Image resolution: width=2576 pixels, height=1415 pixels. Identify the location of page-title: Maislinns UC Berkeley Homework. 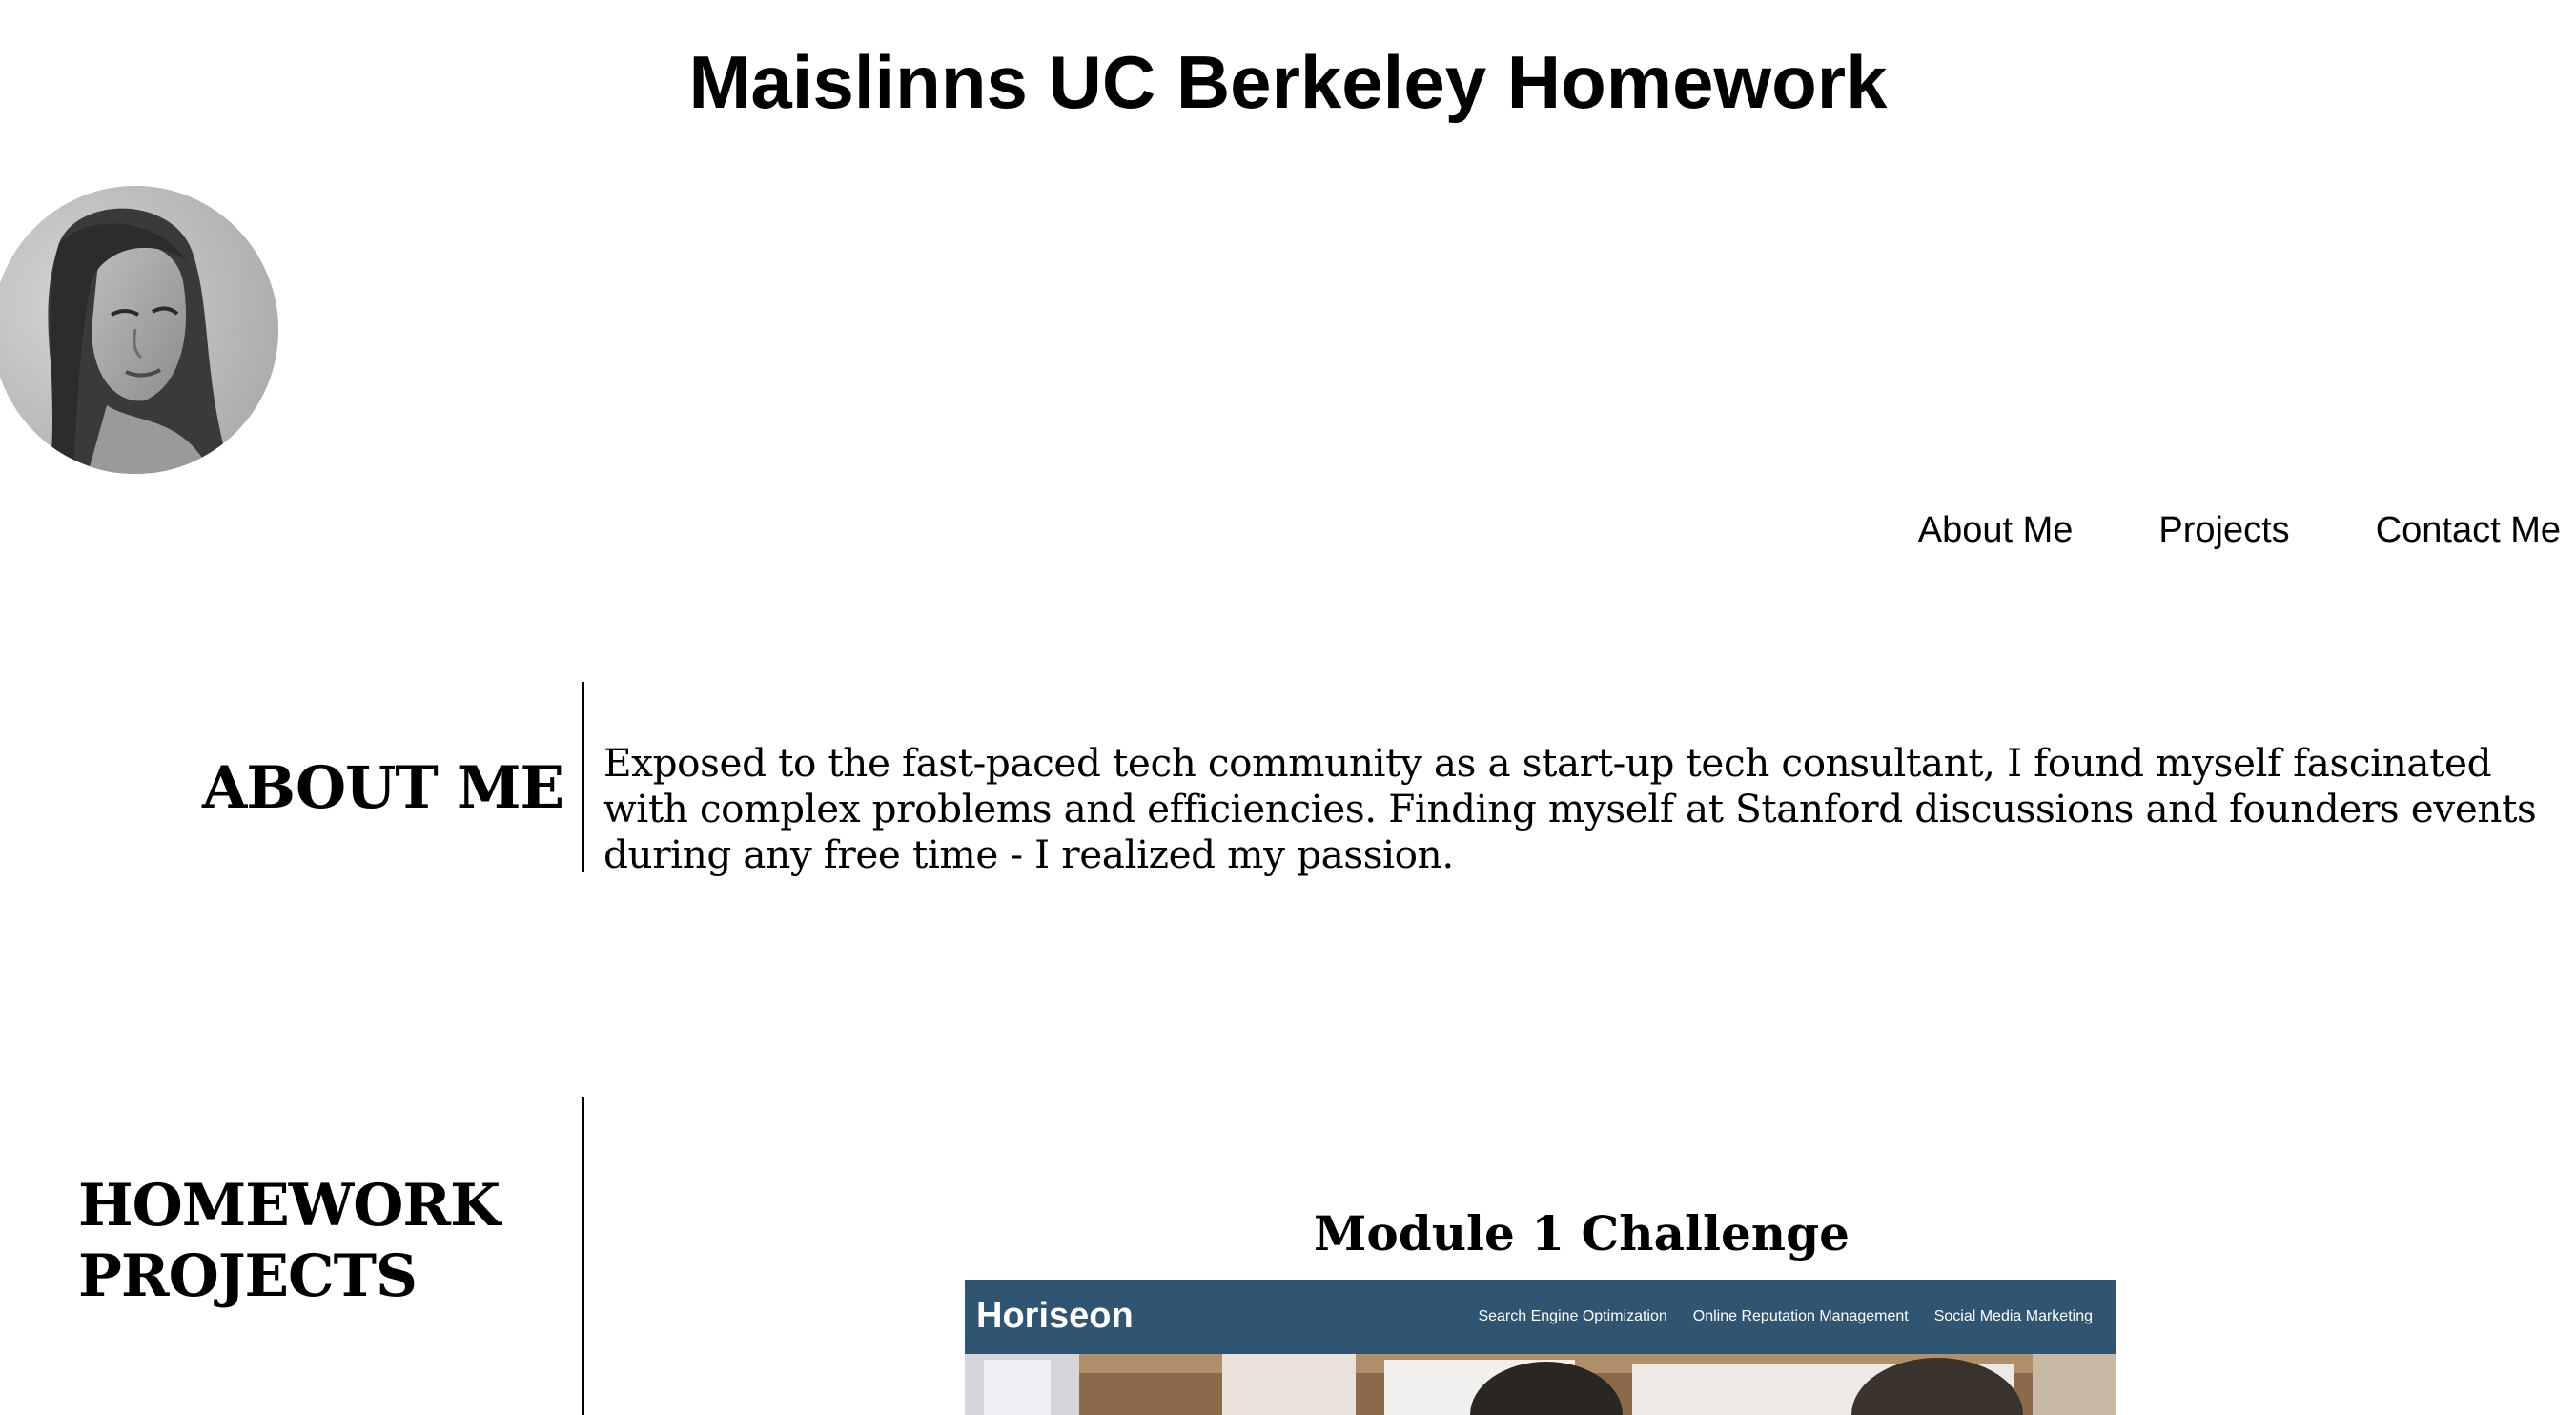
(1288, 82).